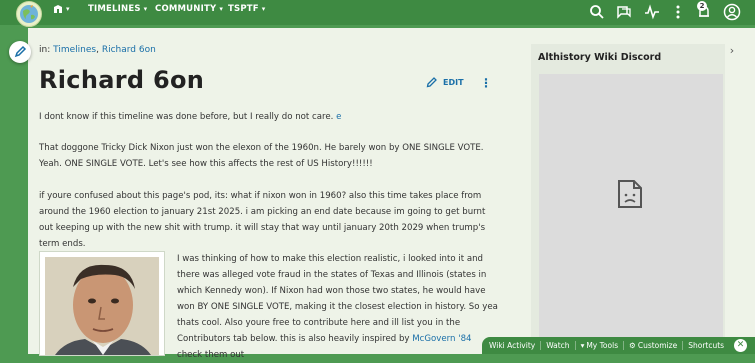 The width and height of the screenshot is (755, 363). I want to click on toolbar-wiki-activity-label: Wiki Activity, so click(512, 345).